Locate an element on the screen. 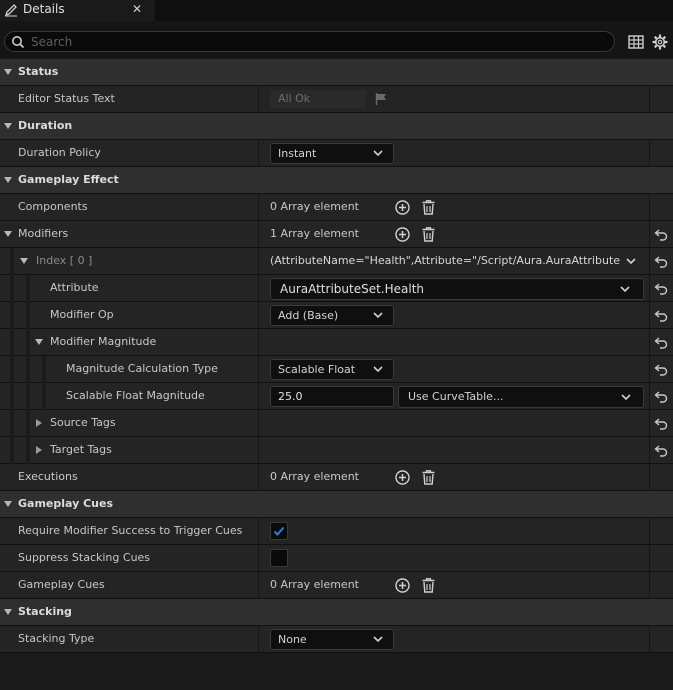 The height and width of the screenshot is (690, 673). property-modifiers: Modifiers 1 Array element is located at coordinates (336, 234).